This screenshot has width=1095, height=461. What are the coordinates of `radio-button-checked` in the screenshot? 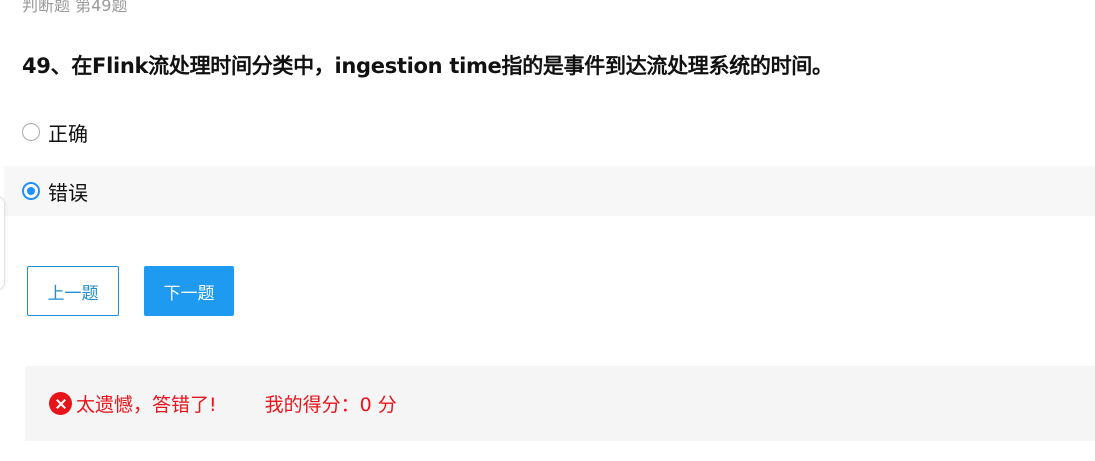 It's located at (31, 191).